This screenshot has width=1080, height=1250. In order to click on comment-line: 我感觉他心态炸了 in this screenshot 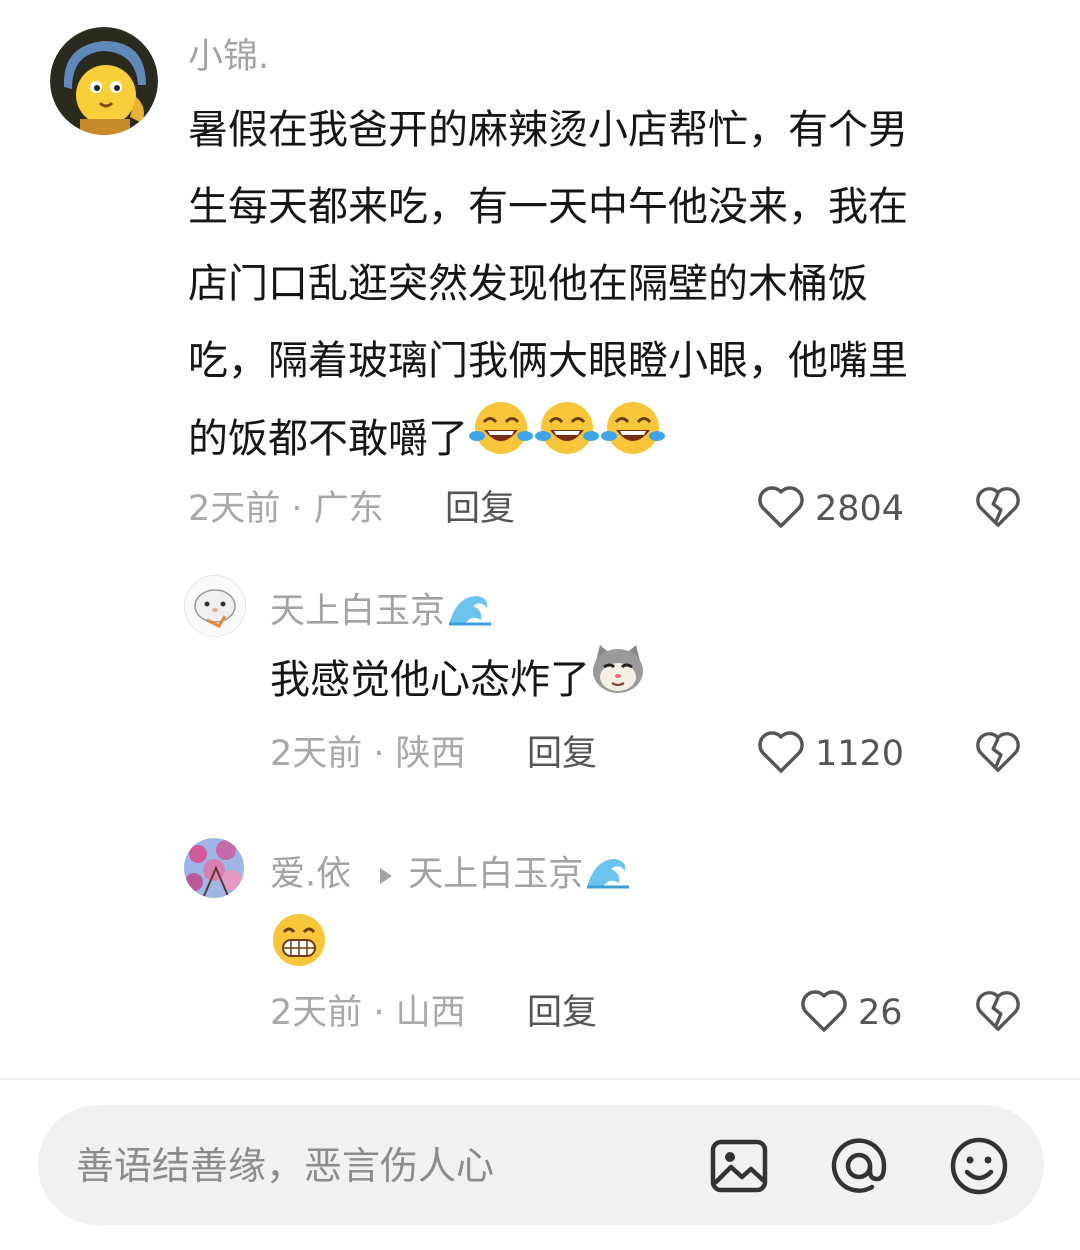, I will do `click(430, 680)`.